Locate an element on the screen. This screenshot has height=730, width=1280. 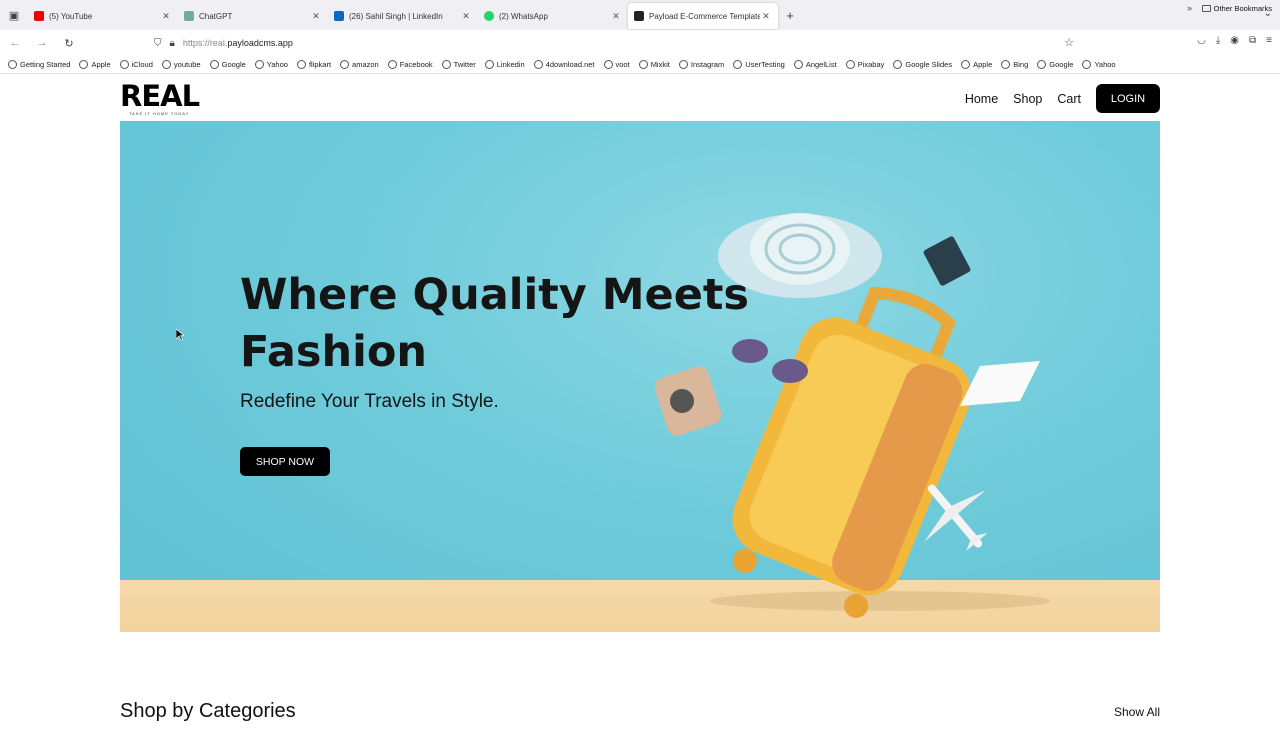
bookmark-label: Instagram is located at coordinates (707, 64).